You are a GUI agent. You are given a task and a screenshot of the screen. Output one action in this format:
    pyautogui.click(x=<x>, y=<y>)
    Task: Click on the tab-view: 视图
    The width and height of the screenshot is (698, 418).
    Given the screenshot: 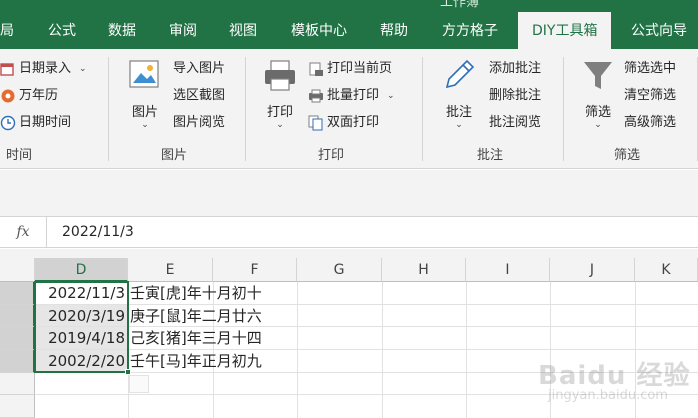 What is the action you would take?
    pyautogui.click(x=243, y=24)
    